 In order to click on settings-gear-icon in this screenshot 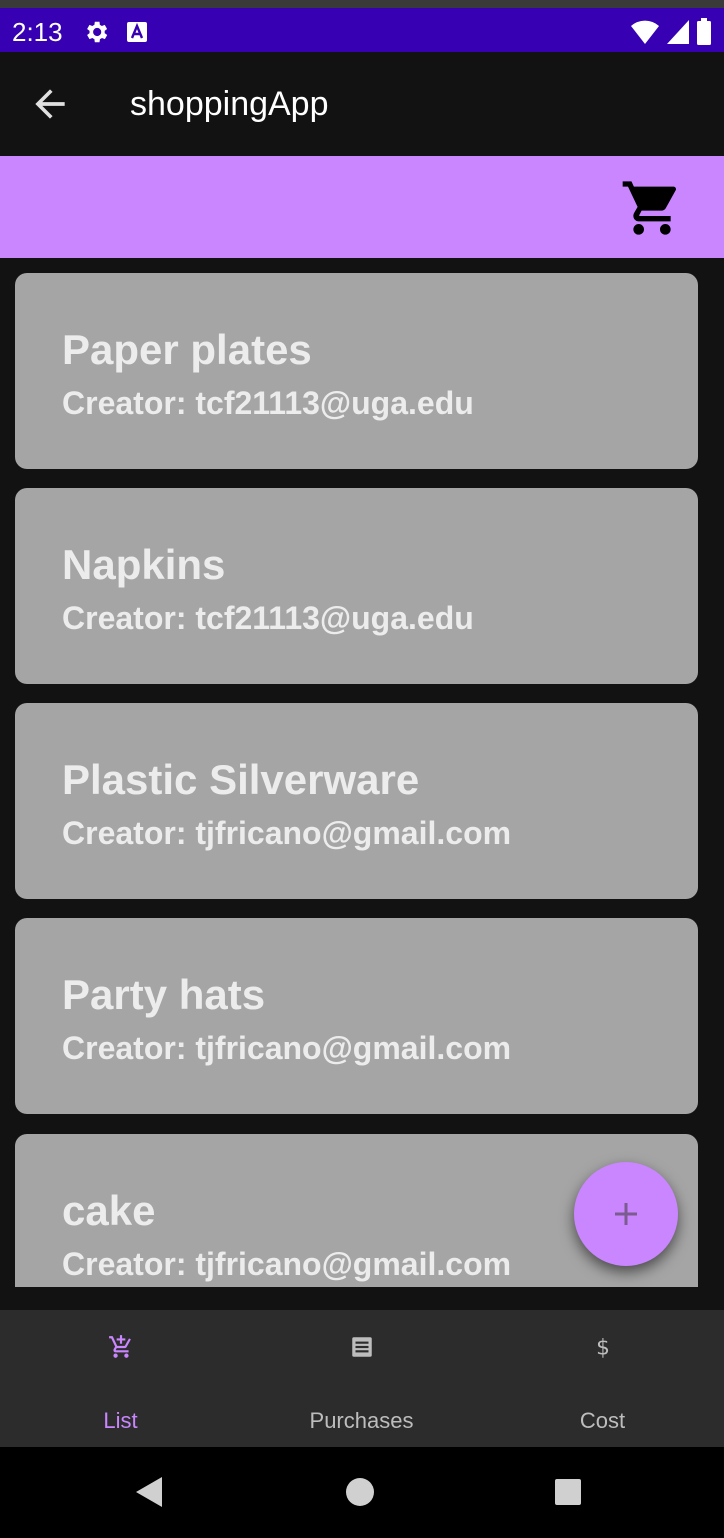, I will do `click(97, 32)`.